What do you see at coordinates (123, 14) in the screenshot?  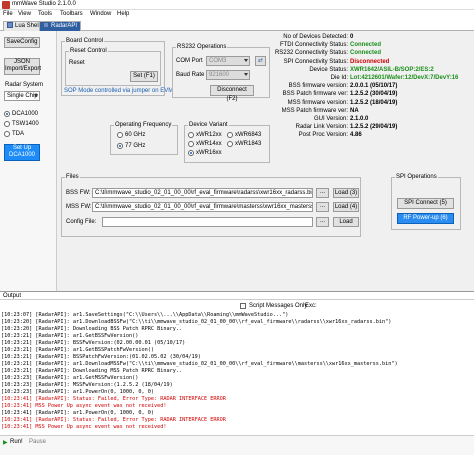 I see `menu-help: Help` at bounding box center [123, 14].